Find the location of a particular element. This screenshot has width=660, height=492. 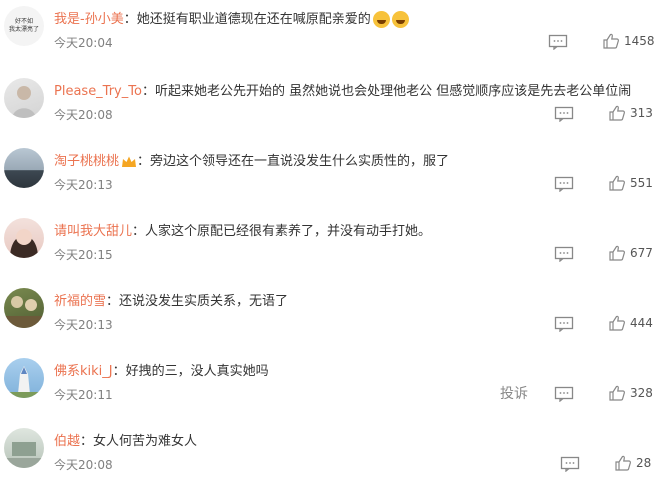

like-count: 328 is located at coordinates (641, 393).